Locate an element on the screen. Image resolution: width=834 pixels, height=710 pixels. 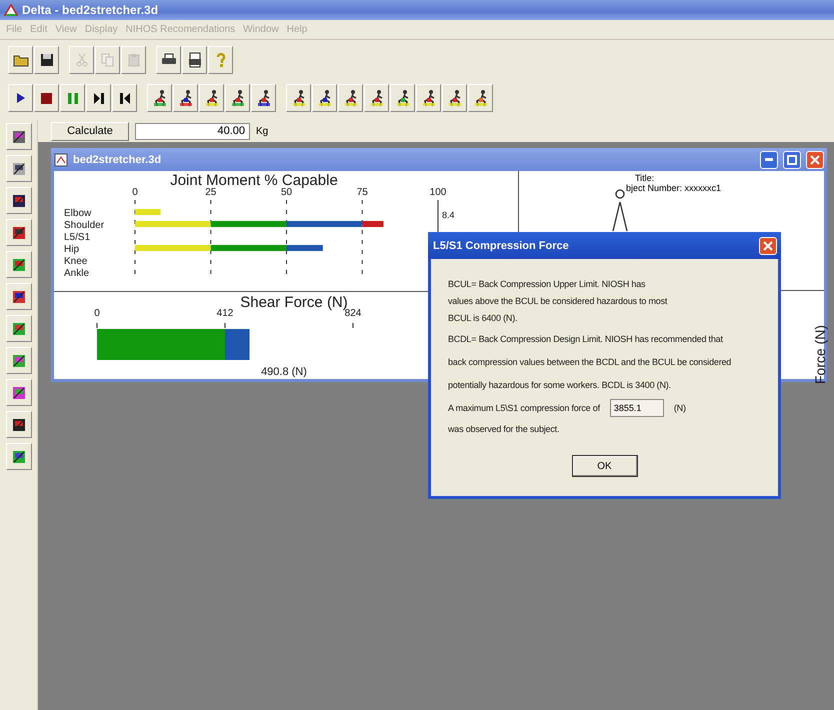
tick-label: 824 is located at coordinates (353, 313).